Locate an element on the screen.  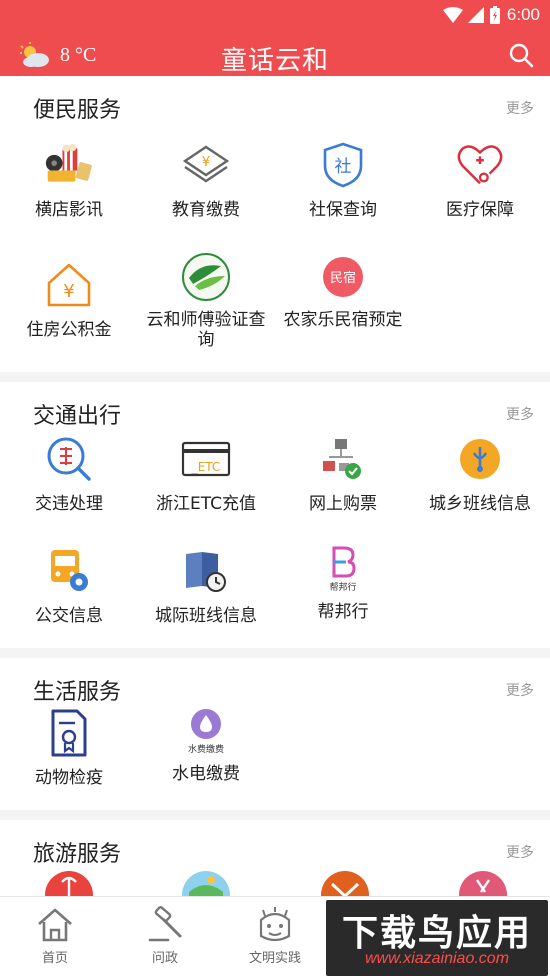
section-title: 便民服务 is located at coordinates (77, 110).